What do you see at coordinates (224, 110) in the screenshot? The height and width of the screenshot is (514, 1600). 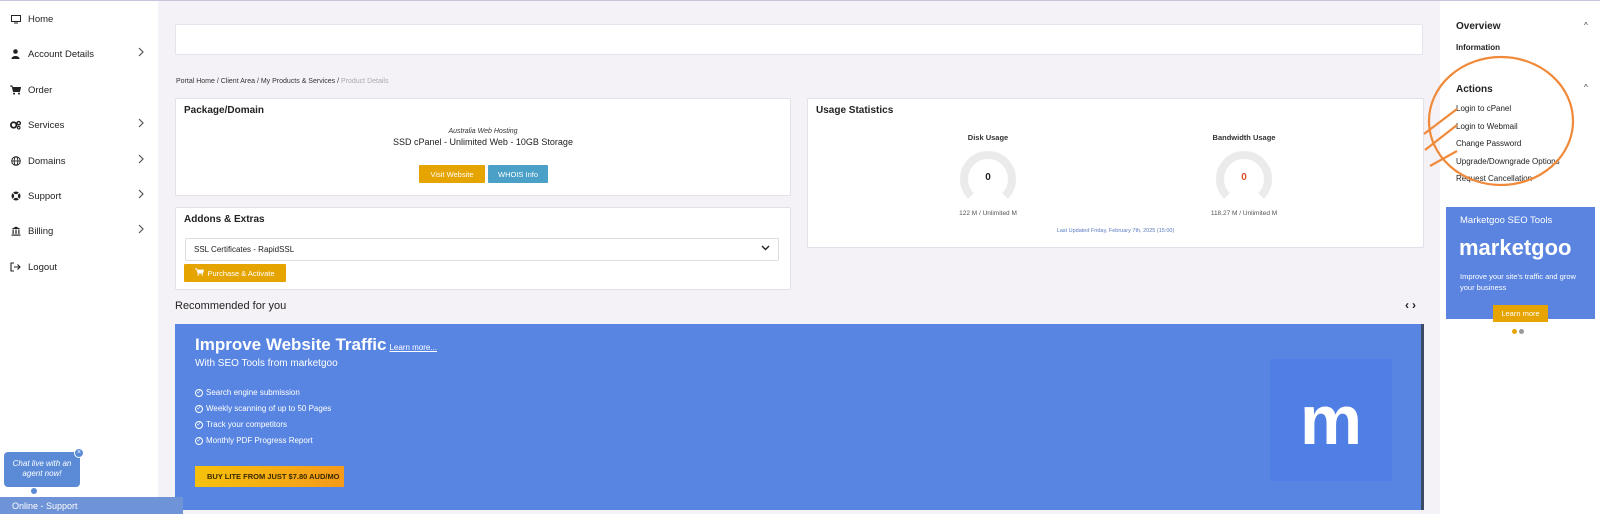 I see `package-title: Package/Domain` at bounding box center [224, 110].